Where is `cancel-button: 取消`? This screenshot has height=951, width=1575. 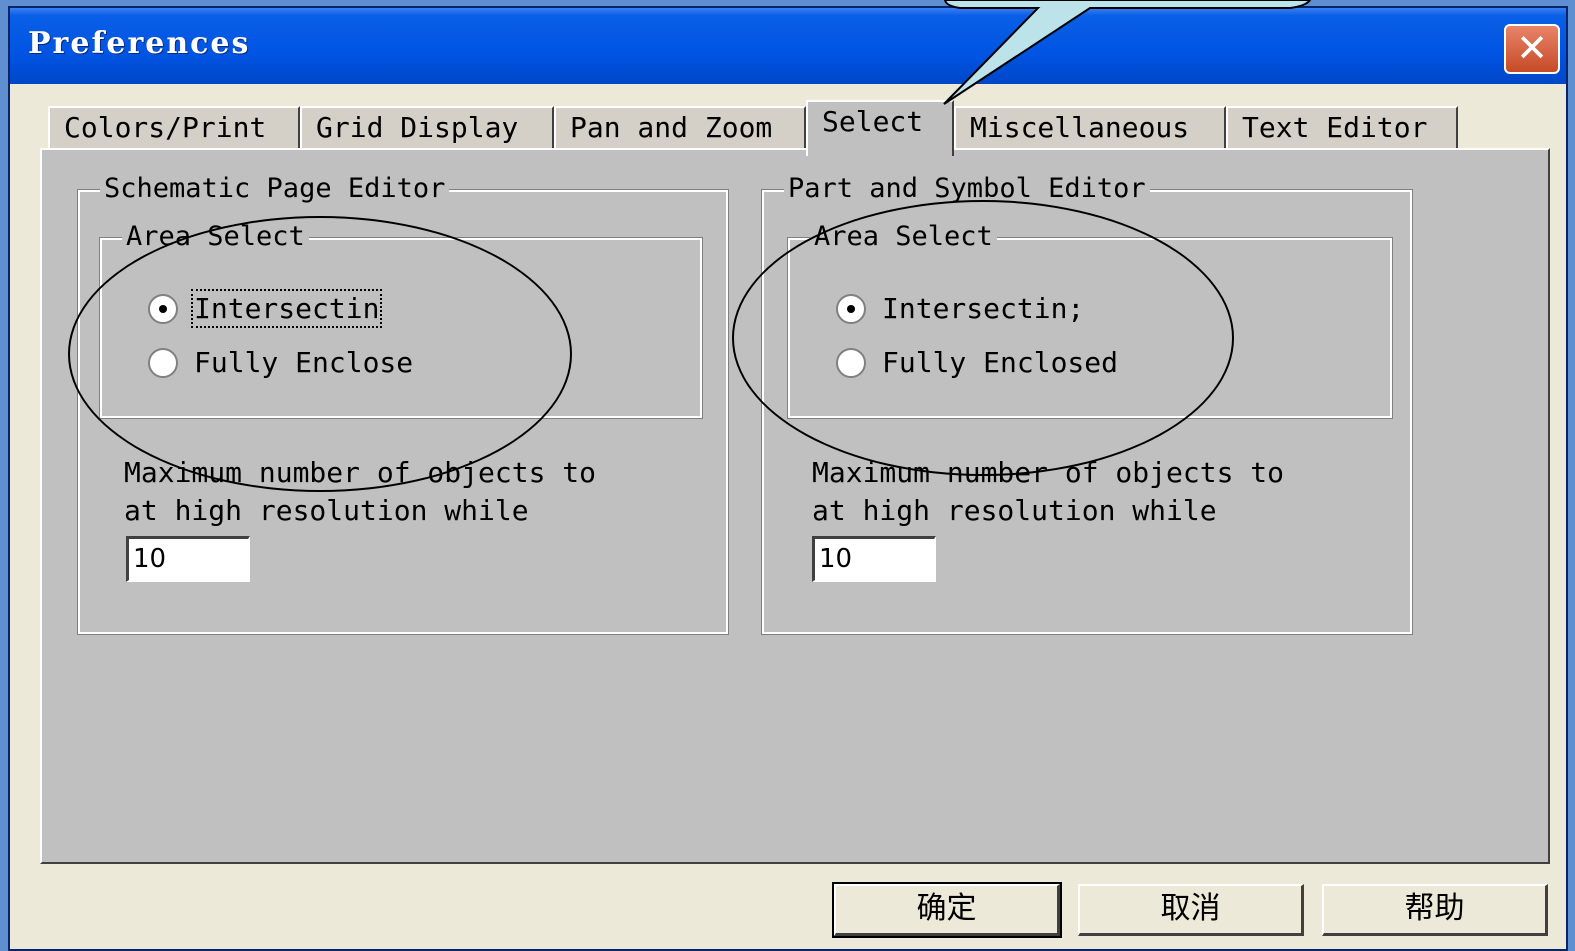 cancel-button: 取消 is located at coordinates (1191, 910).